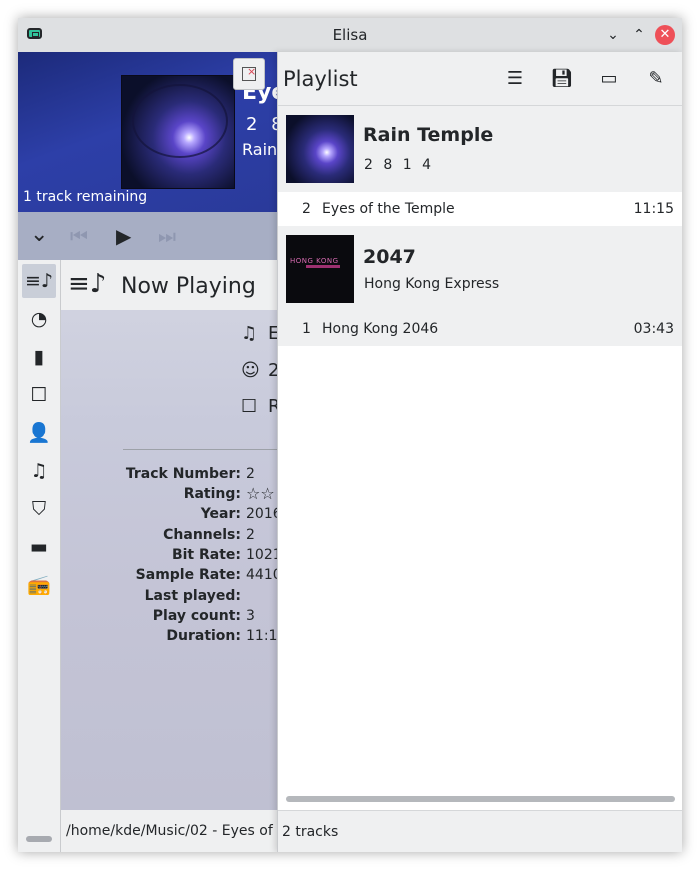  What do you see at coordinates (249, 406) in the screenshot?
I see `album-icon: ☐` at bounding box center [249, 406].